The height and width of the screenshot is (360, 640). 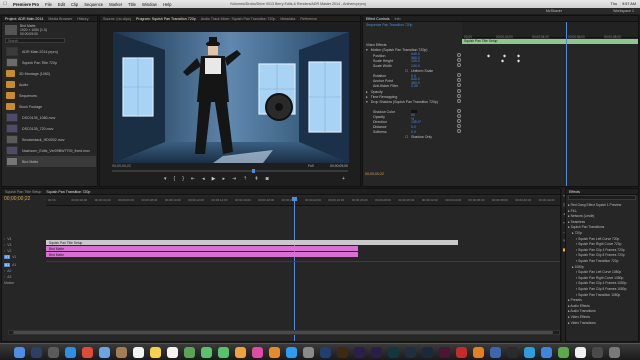 I want to click on quicktime-icon, so click(x=495, y=352).